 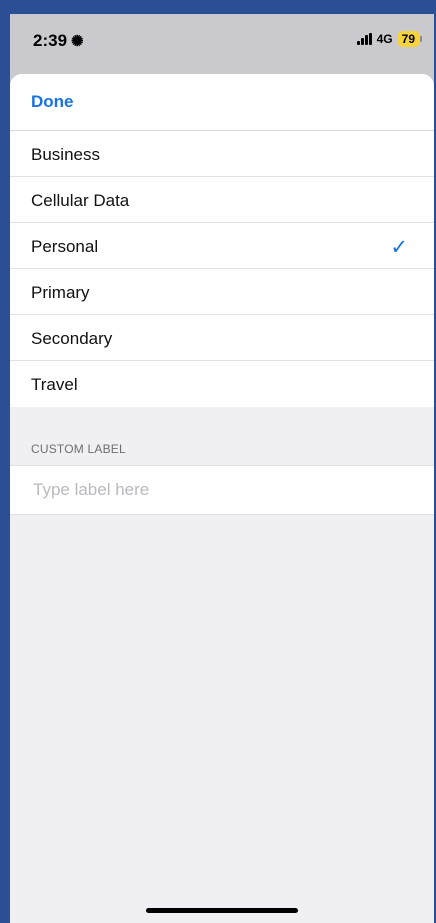 I want to click on status-bar: 2:39 ✺ 4G 79, so click(x=222, y=44).